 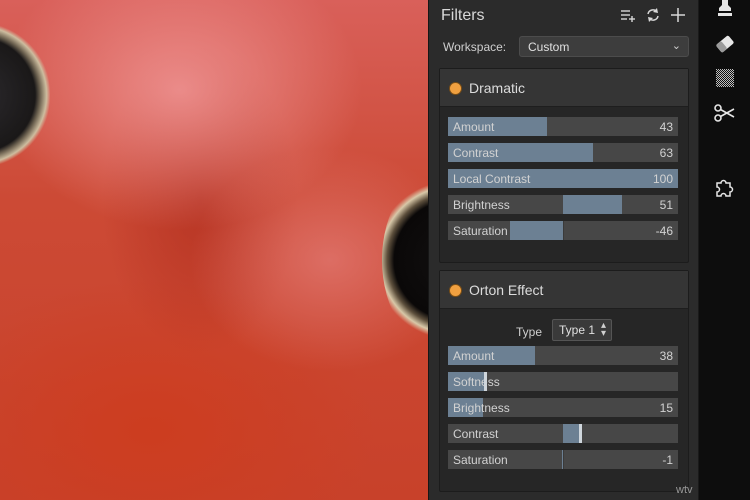 What do you see at coordinates (564, 290) in the screenshot?
I see `filter-header: Orton Effect` at bounding box center [564, 290].